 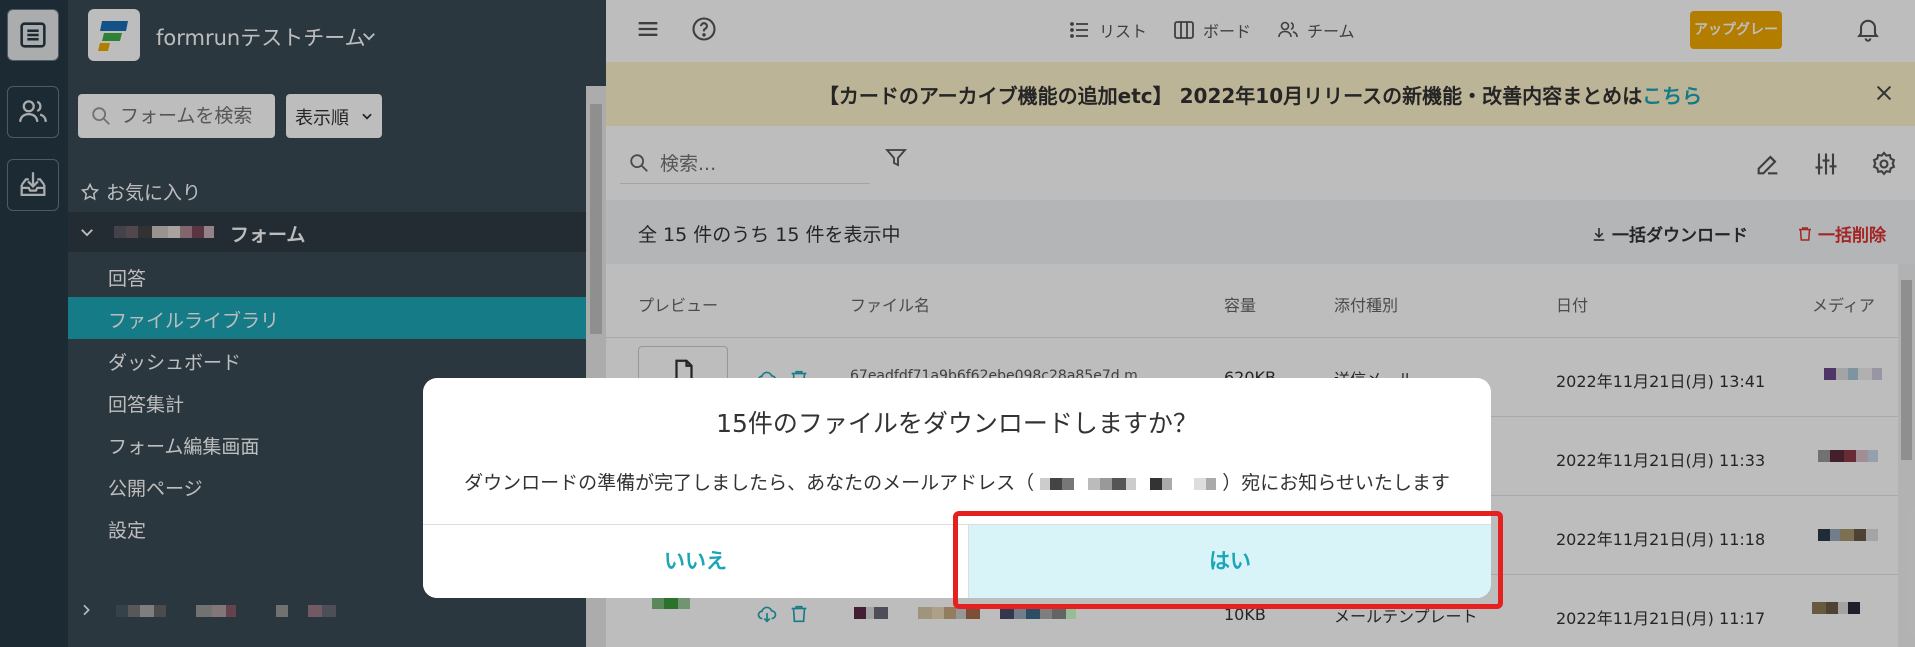 What do you see at coordinates (957, 423) in the screenshot?
I see `dialog-title: 15件のファイルをダウンロードしますか？` at bounding box center [957, 423].